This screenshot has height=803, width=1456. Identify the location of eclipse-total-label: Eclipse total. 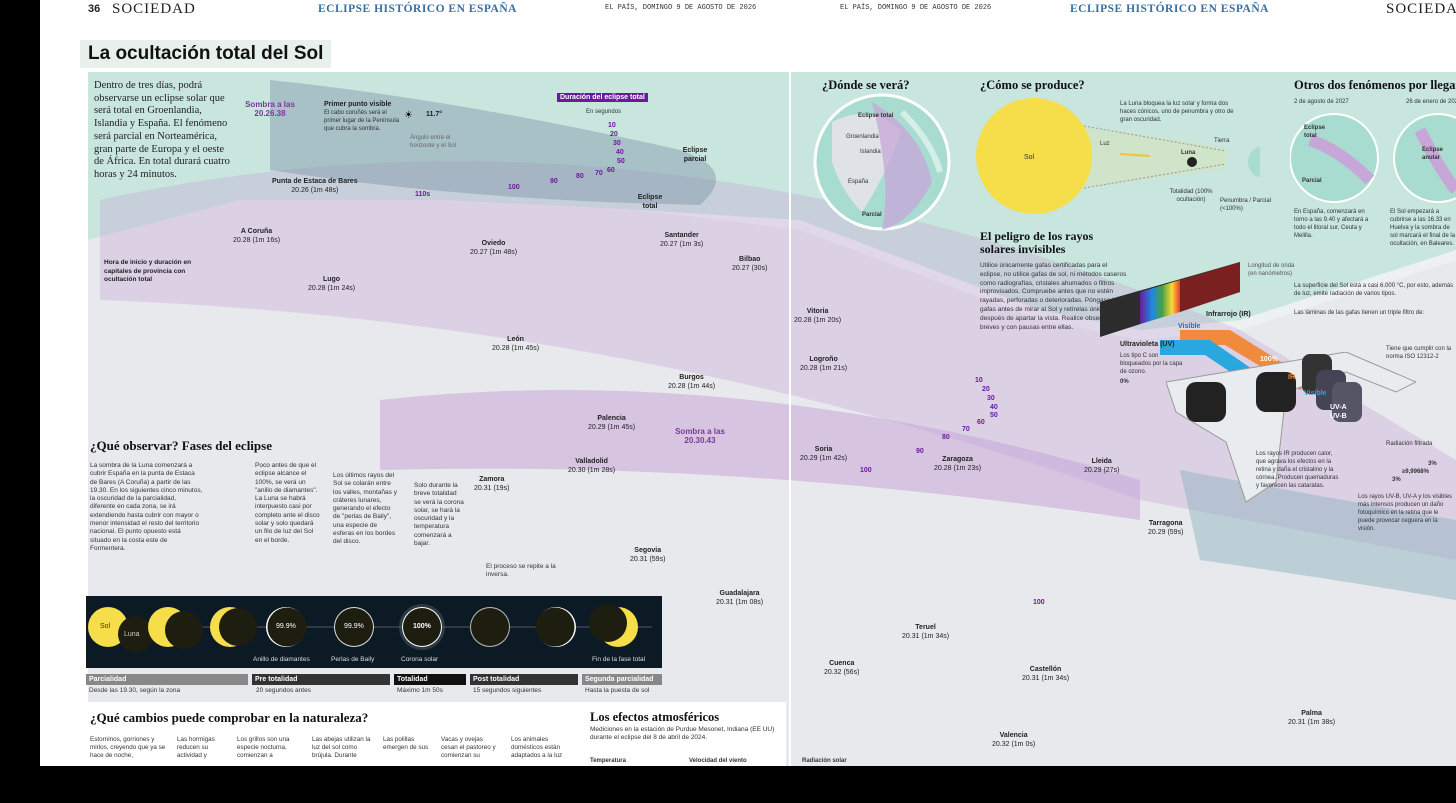
(650, 202).